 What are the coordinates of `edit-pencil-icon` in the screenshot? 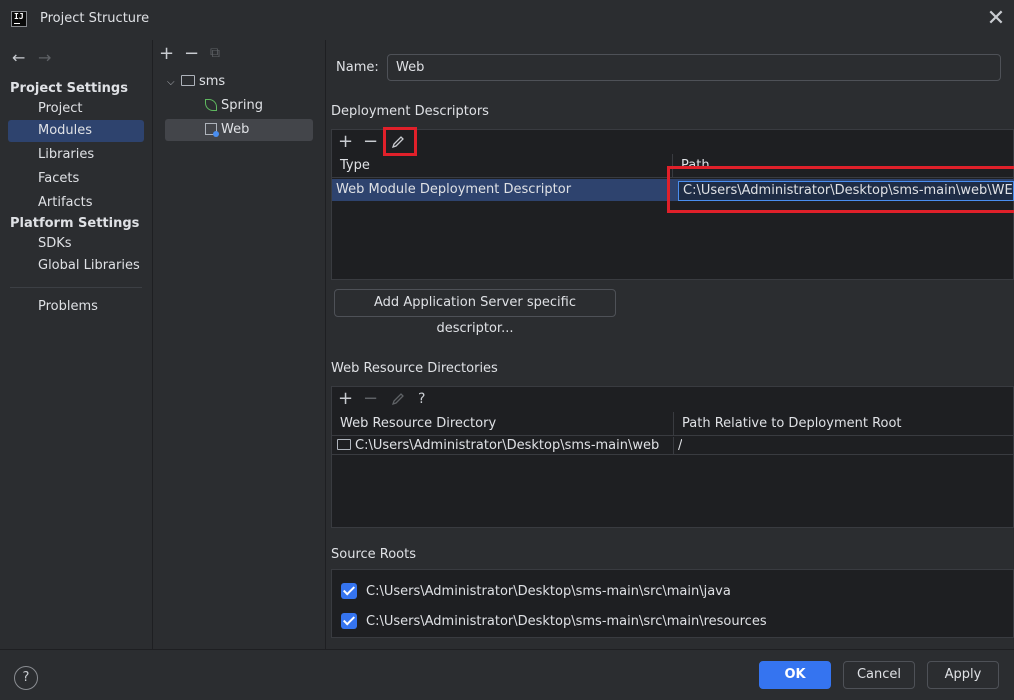 It's located at (398, 399).